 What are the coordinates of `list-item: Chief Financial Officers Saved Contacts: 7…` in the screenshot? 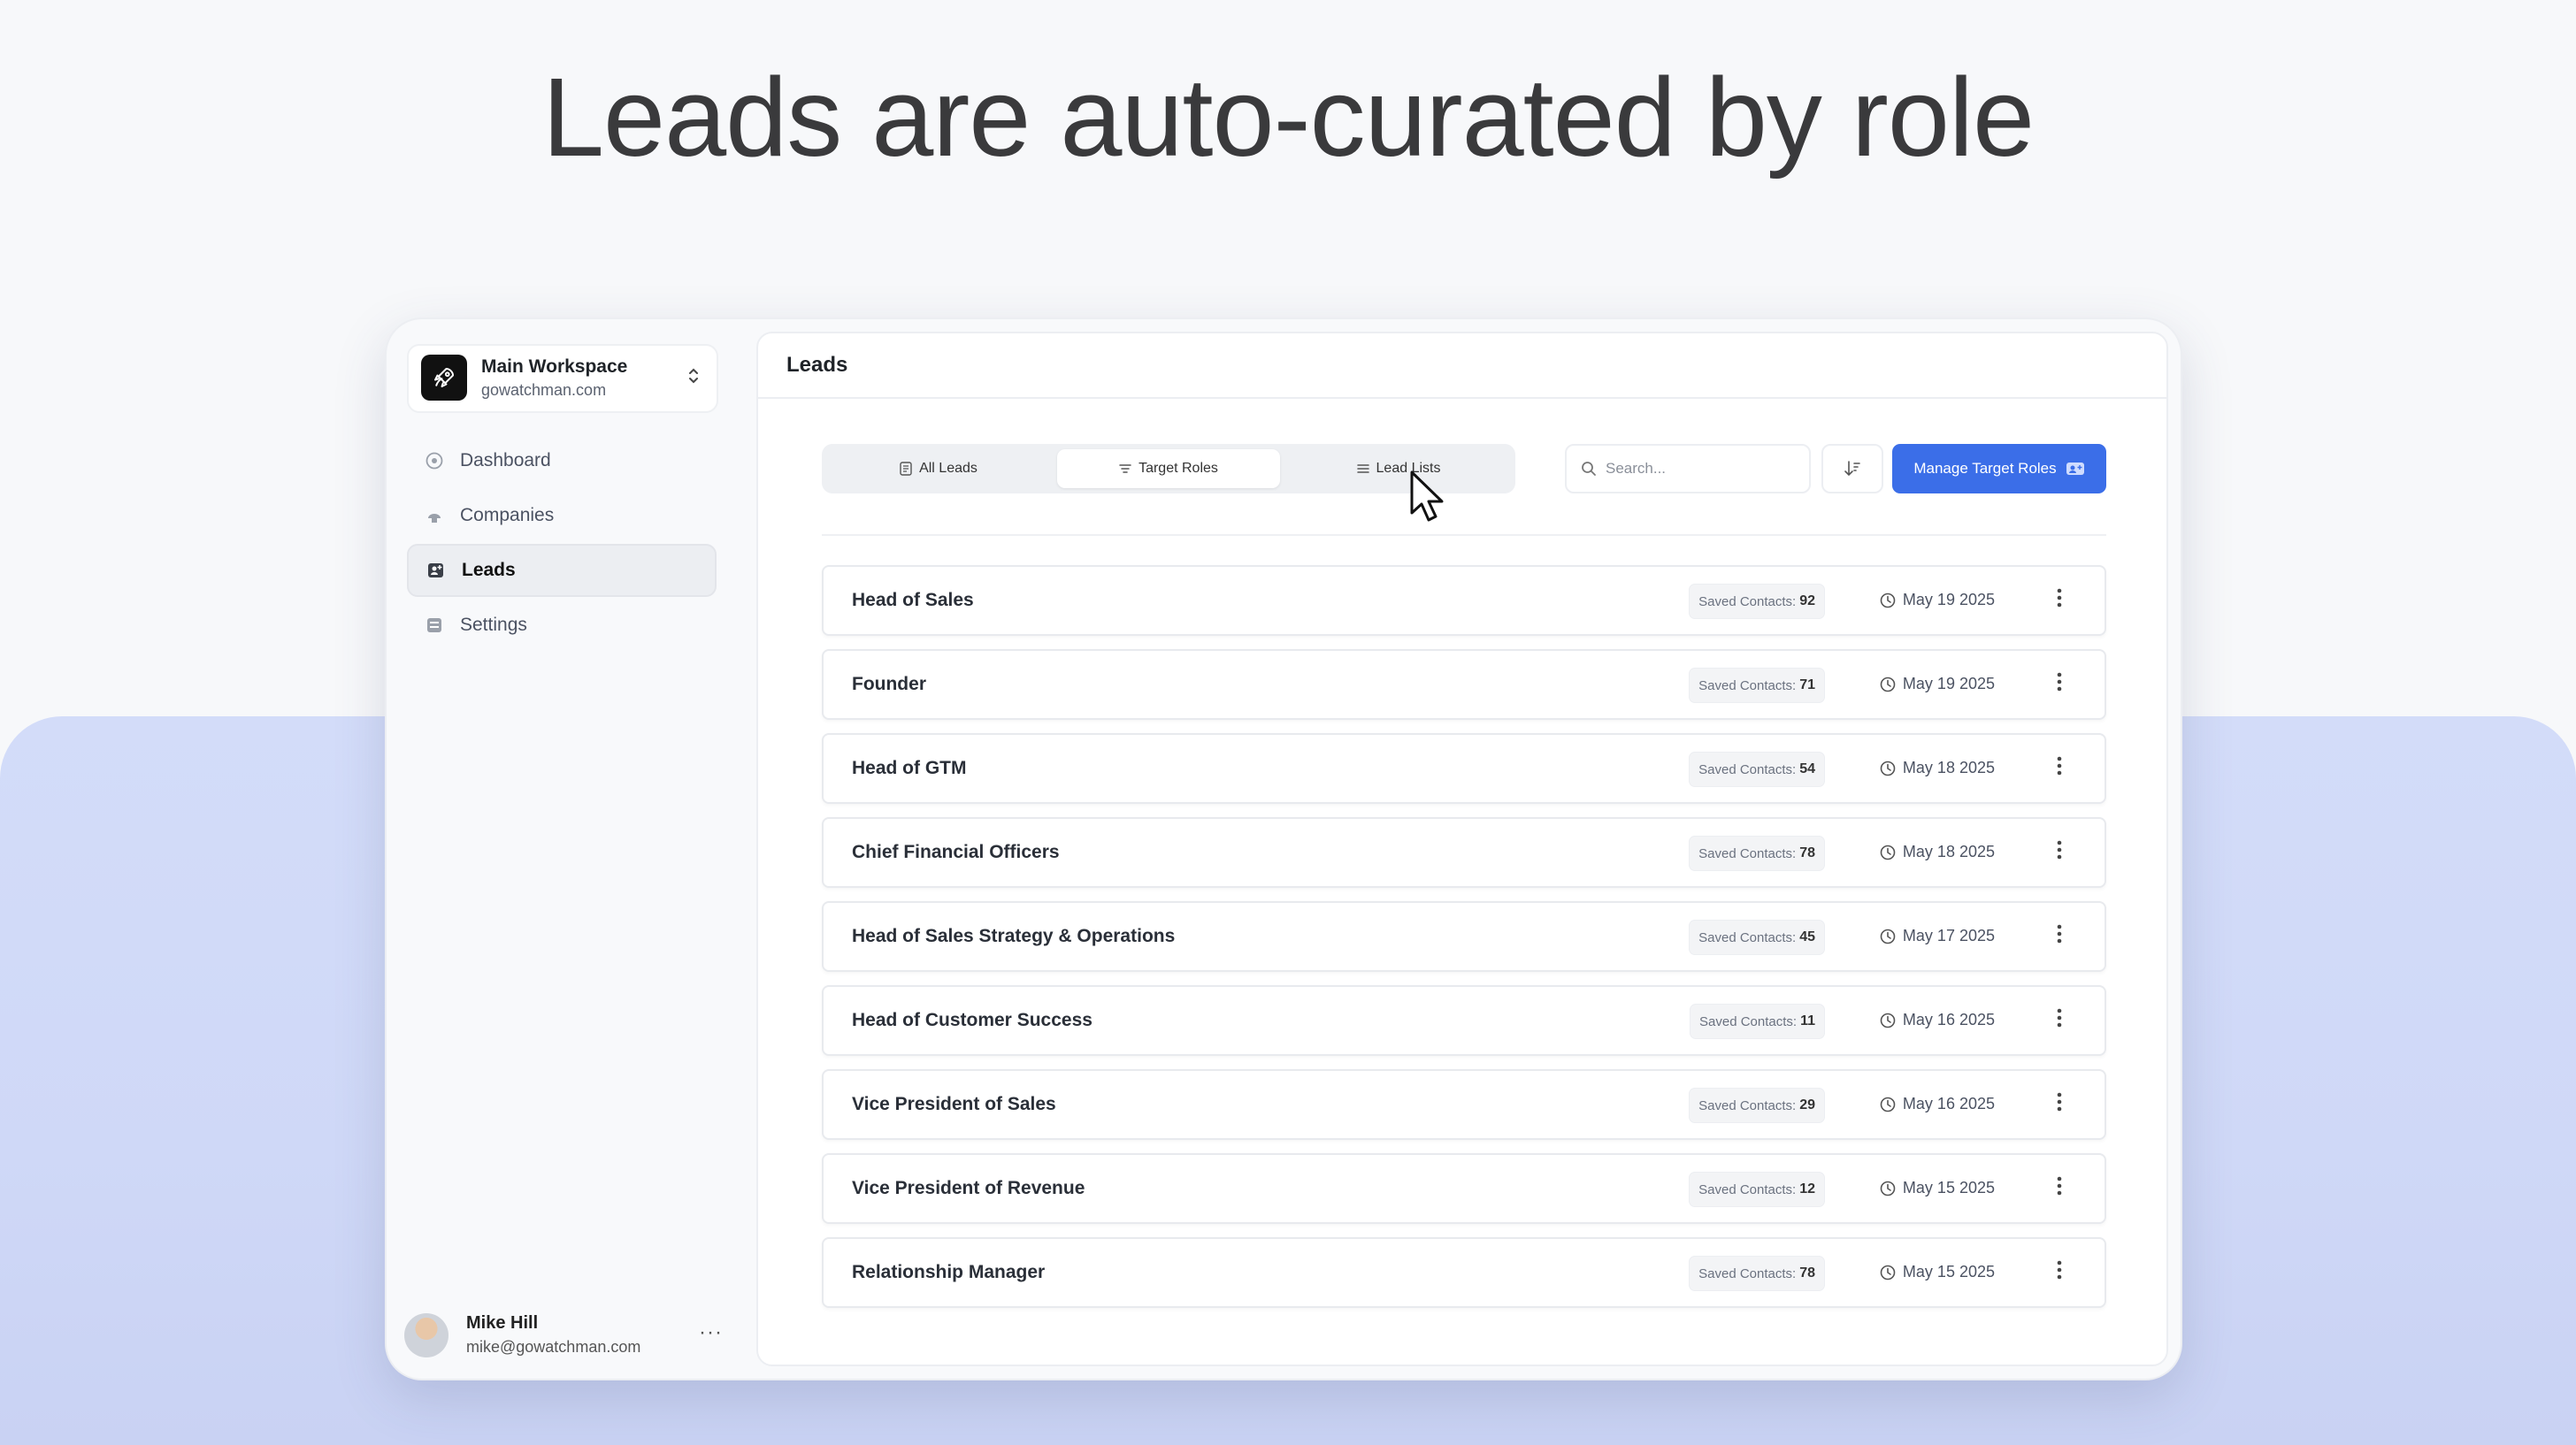 It's located at (1464, 852).